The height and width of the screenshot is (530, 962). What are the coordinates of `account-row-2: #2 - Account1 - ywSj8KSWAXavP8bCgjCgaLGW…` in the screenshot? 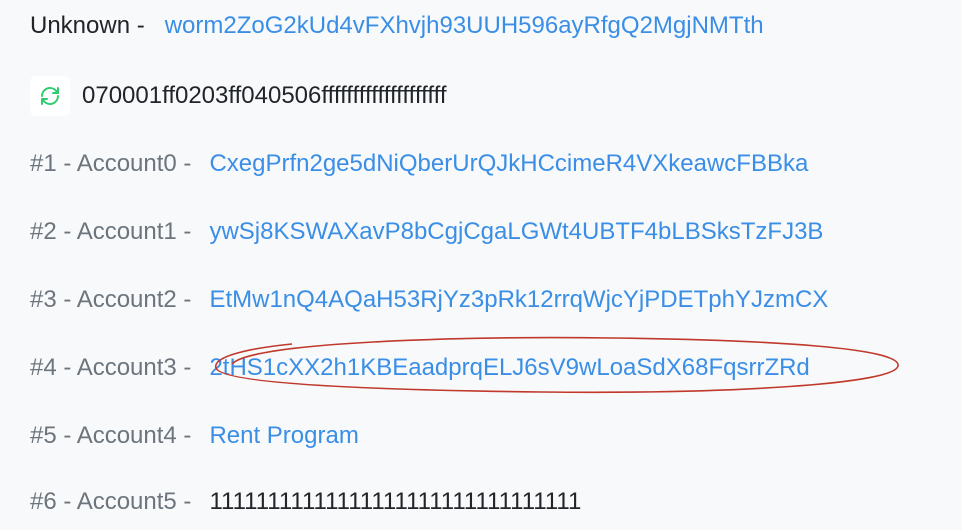 It's located at (426, 232).